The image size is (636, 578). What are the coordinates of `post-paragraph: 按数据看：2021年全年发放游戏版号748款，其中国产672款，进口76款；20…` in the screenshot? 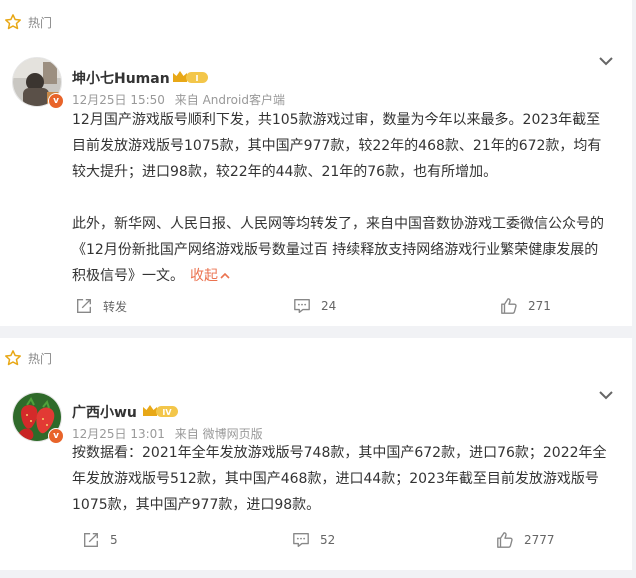 It's located at (339, 479).